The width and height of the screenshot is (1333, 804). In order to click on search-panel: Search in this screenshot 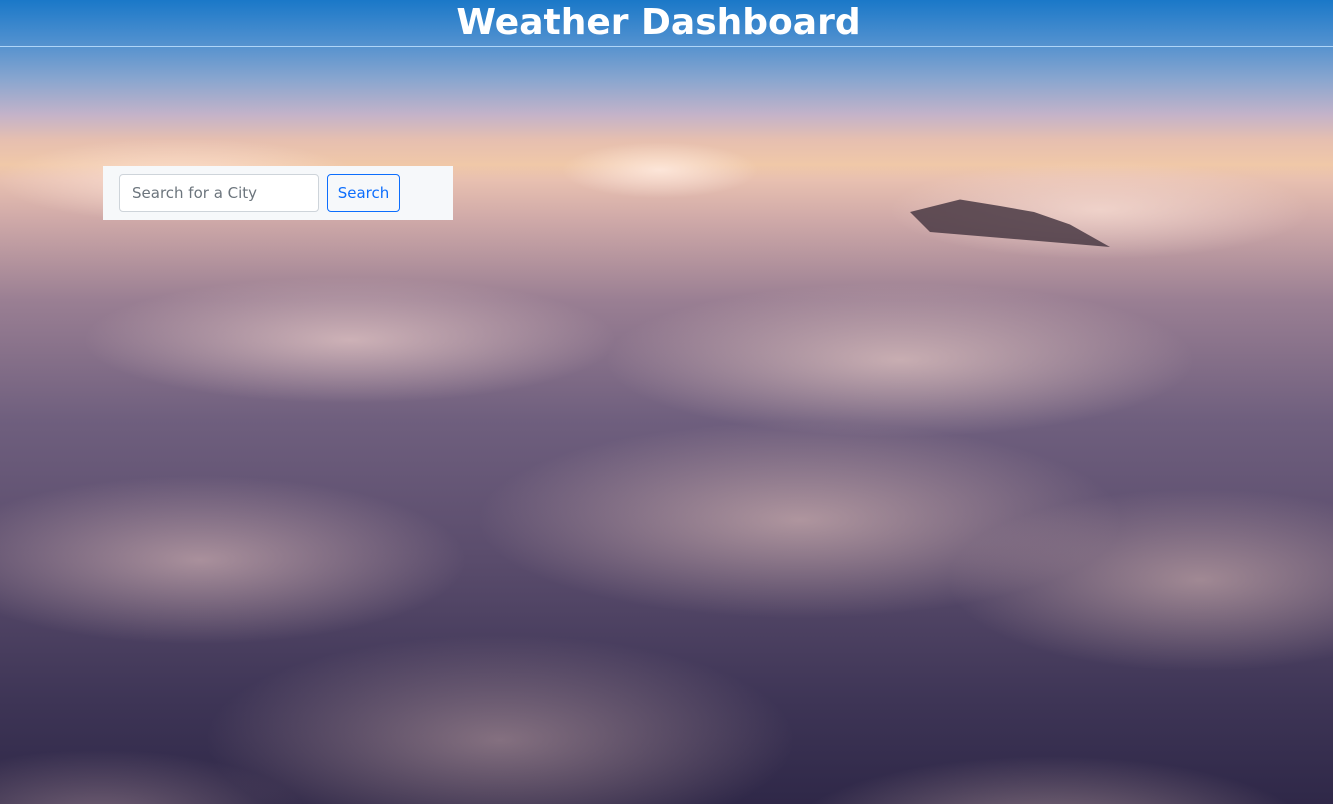, I will do `click(278, 193)`.